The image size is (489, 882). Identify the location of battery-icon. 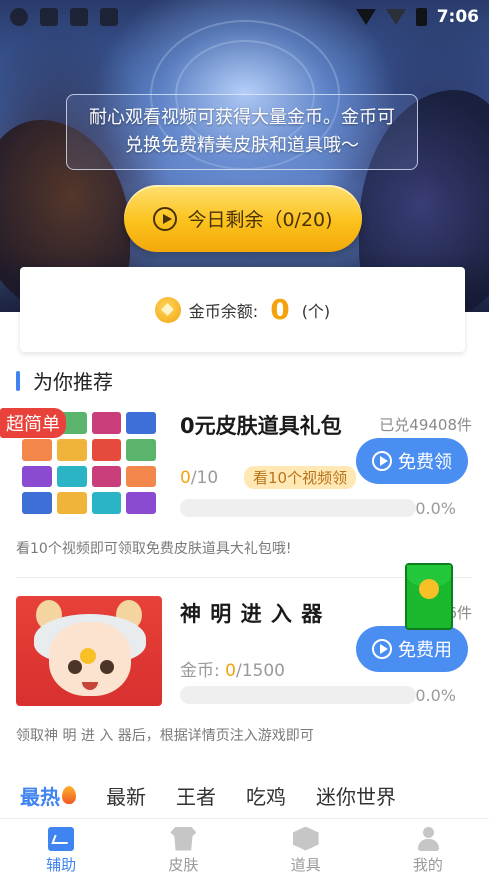
(421, 17).